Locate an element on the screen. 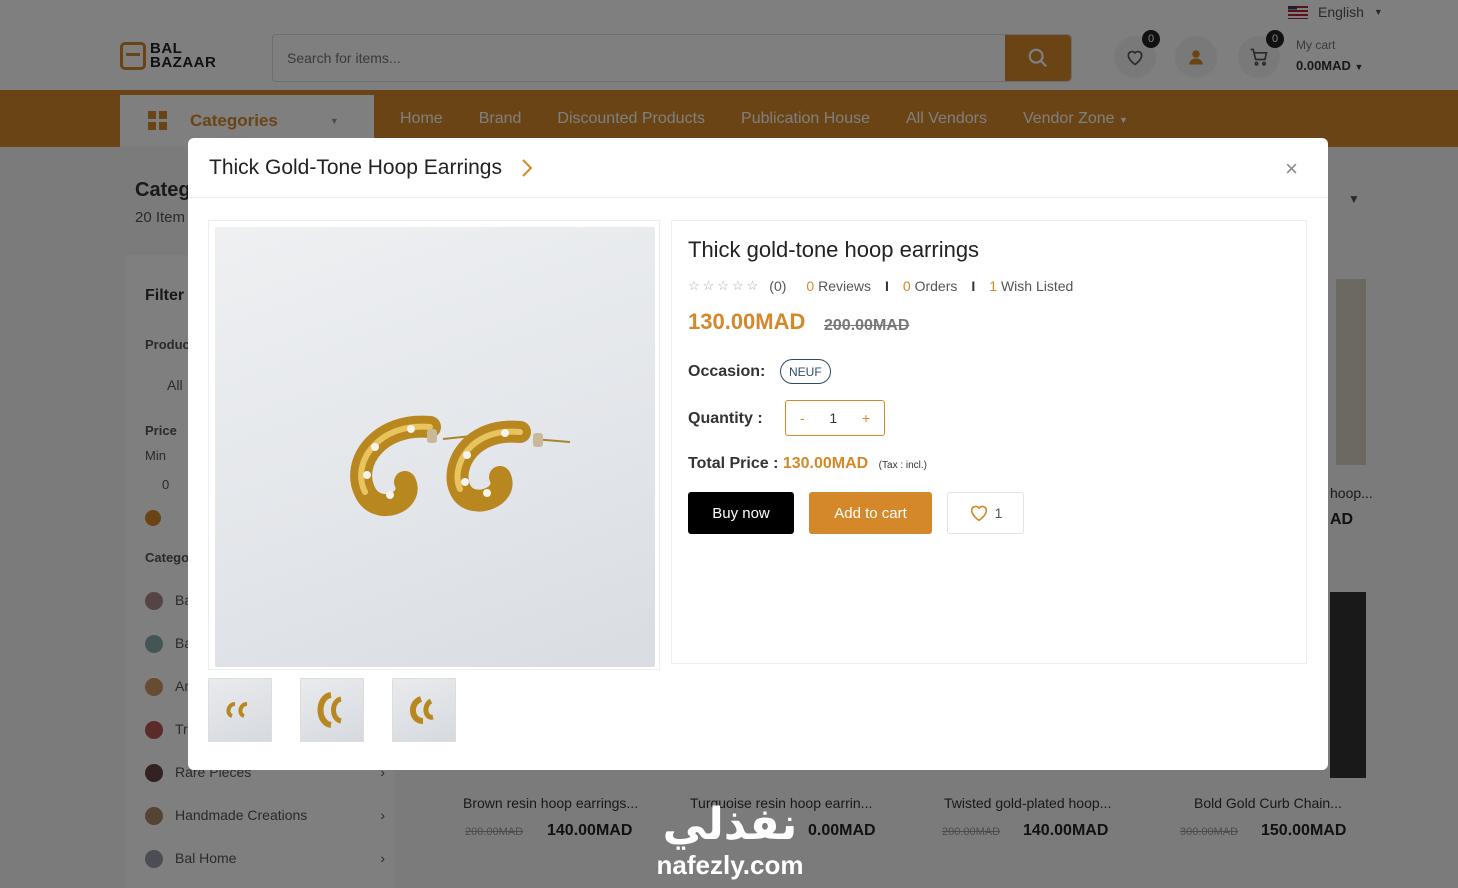 This screenshot has width=1458, height=888. thumbnail-strip is located at coordinates (332, 710).